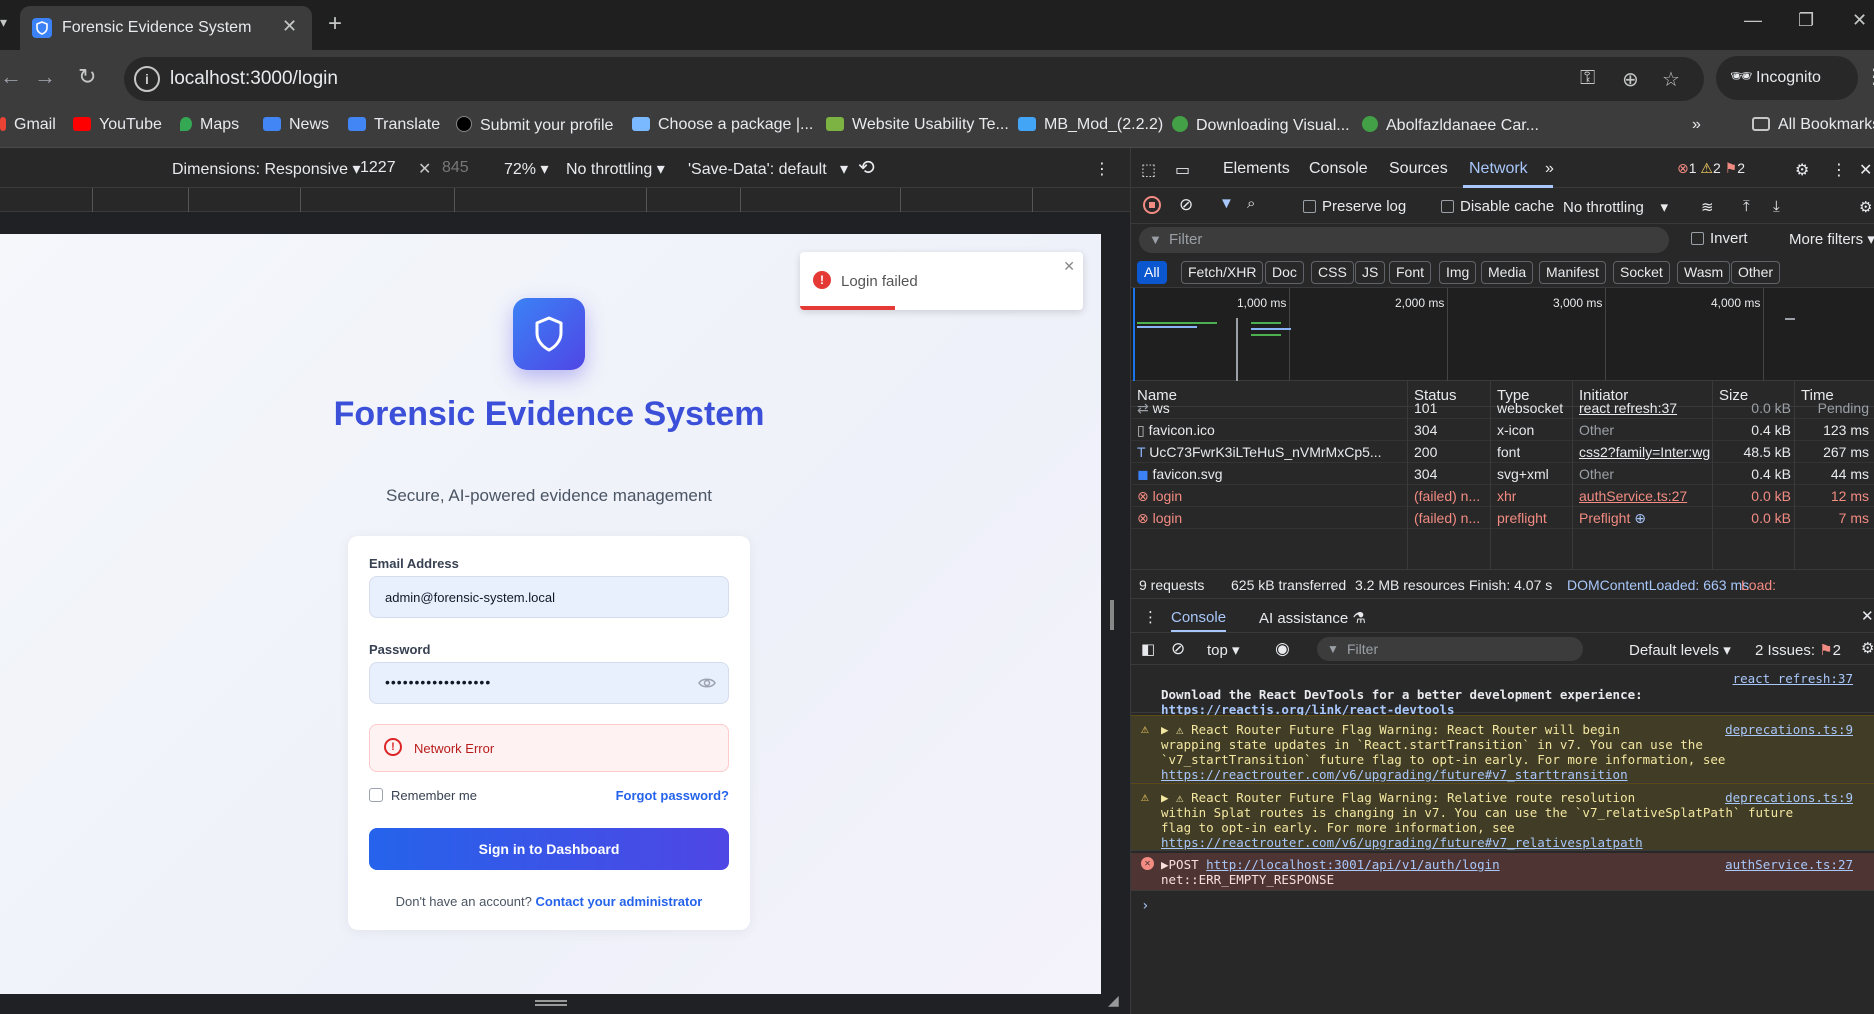 The image size is (1874, 1014). What do you see at coordinates (1410, 272) in the screenshot?
I see `chip-font: Font` at bounding box center [1410, 272].